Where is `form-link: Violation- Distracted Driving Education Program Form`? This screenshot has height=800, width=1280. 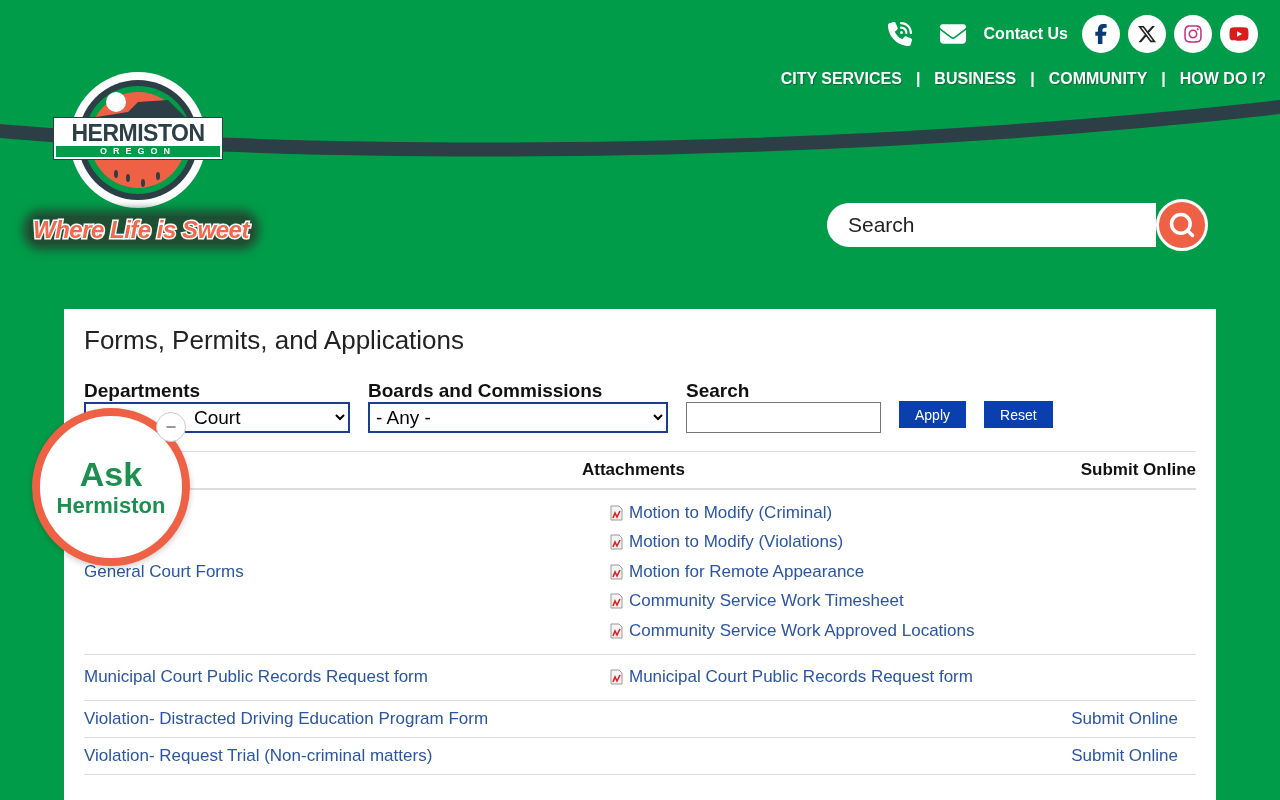 form-link: Violation- Distracted Driving Education Program Form is located at coordinates (286, 719).